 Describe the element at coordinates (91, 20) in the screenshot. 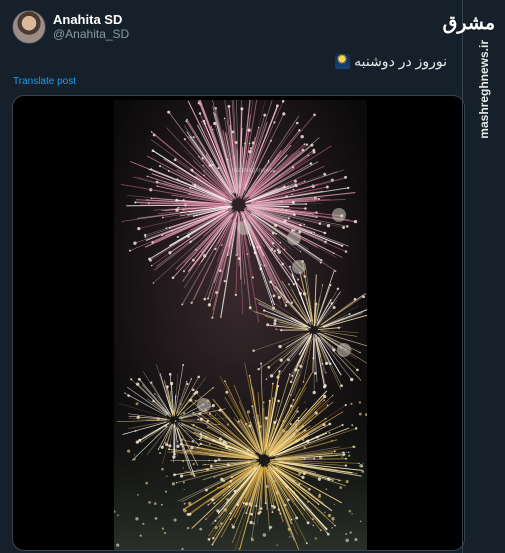

I see `display-name: Anahita SD` at that location.